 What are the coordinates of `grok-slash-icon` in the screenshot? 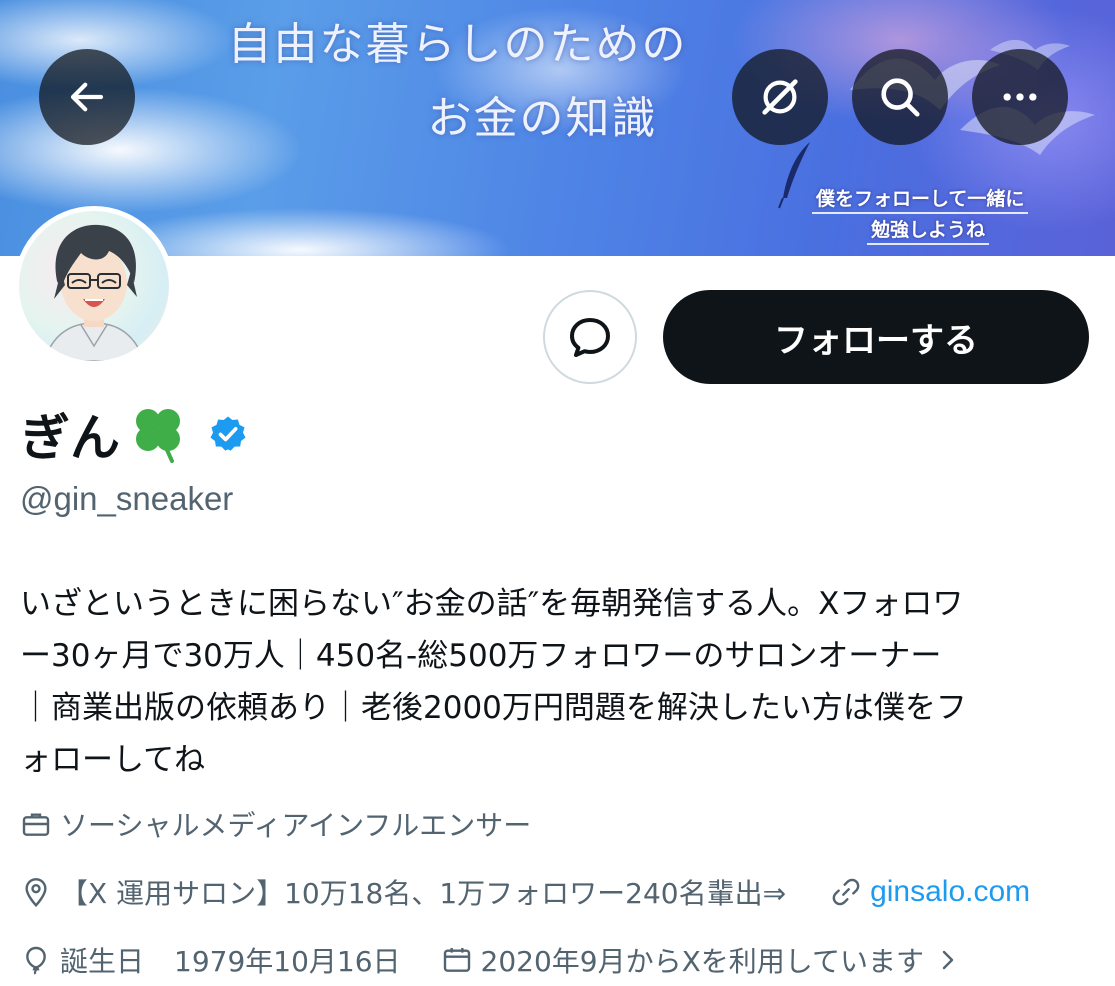 It's located at (780, 97).